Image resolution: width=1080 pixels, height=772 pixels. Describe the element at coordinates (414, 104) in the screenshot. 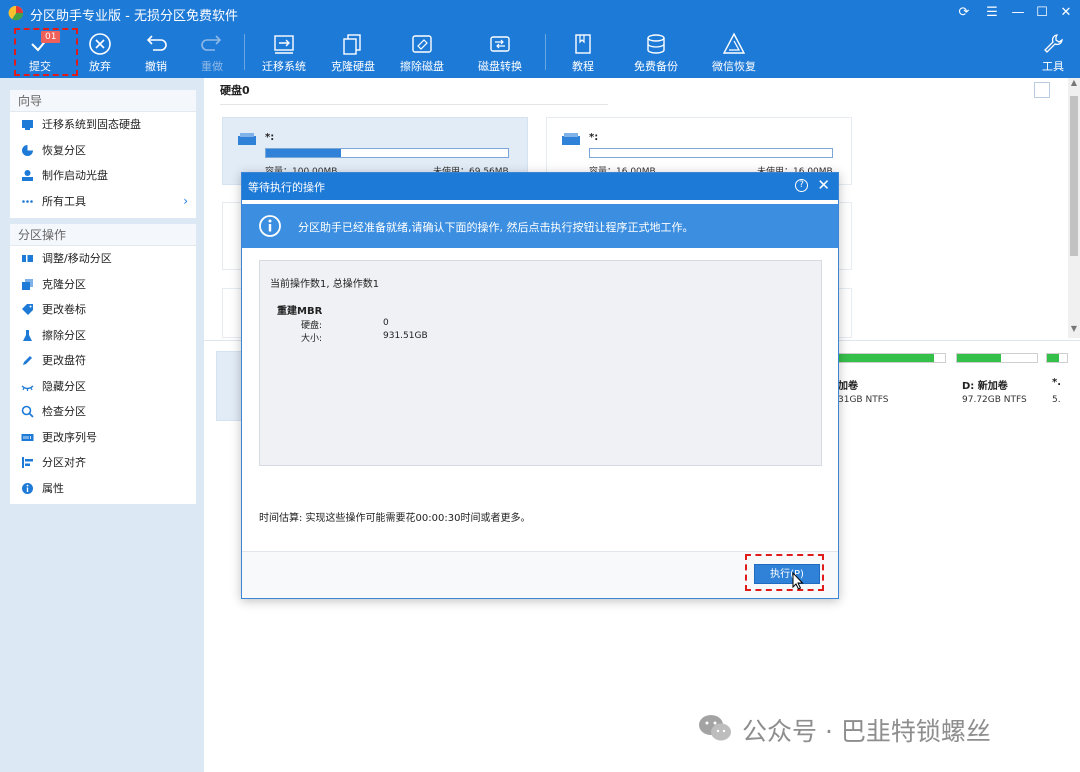

I see `disk-header-divider` at that location.